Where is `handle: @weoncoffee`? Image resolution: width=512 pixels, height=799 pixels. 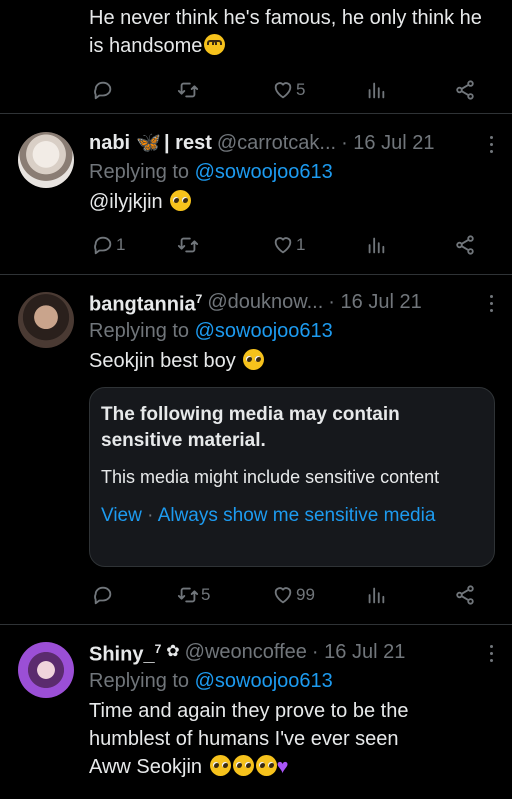
handle: @weoncoffee is located at coordinates (246, 652).